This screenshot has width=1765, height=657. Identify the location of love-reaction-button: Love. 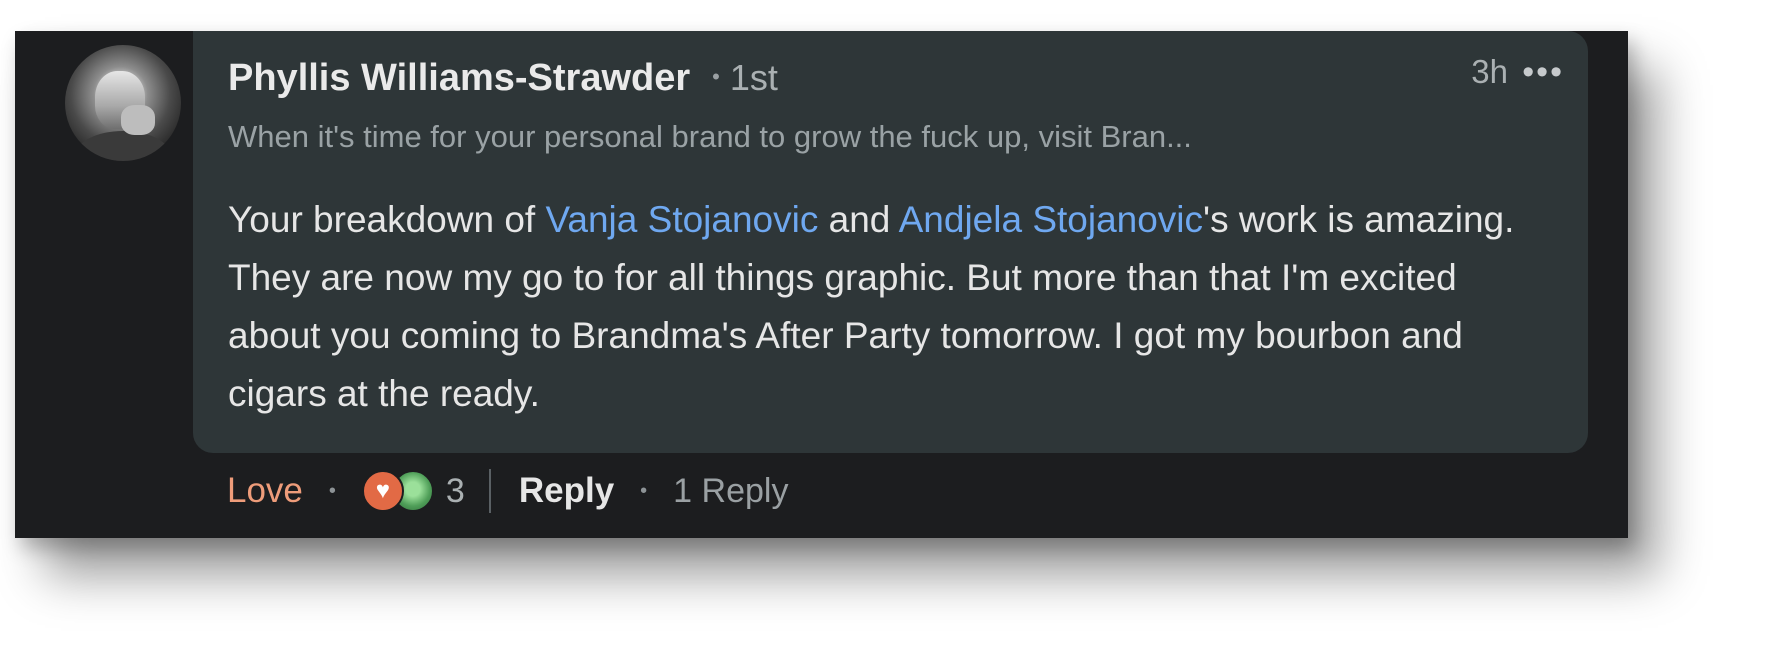
(265, 491).